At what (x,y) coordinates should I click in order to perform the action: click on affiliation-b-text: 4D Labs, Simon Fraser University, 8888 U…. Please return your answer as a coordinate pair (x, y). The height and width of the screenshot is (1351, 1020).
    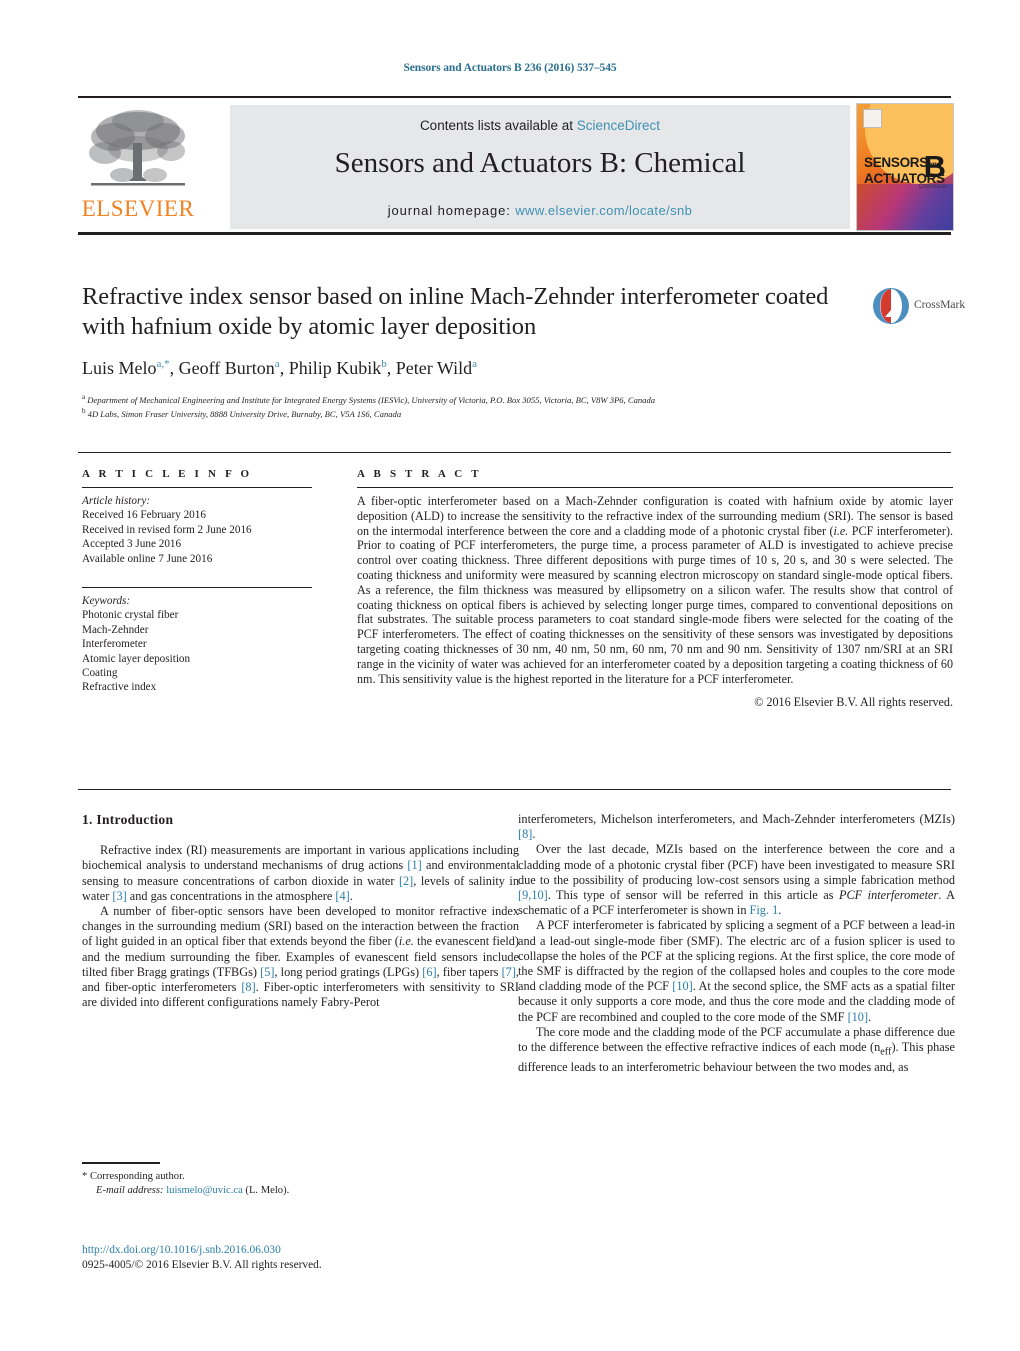
    Looking at the image, I should click on (244, 414).